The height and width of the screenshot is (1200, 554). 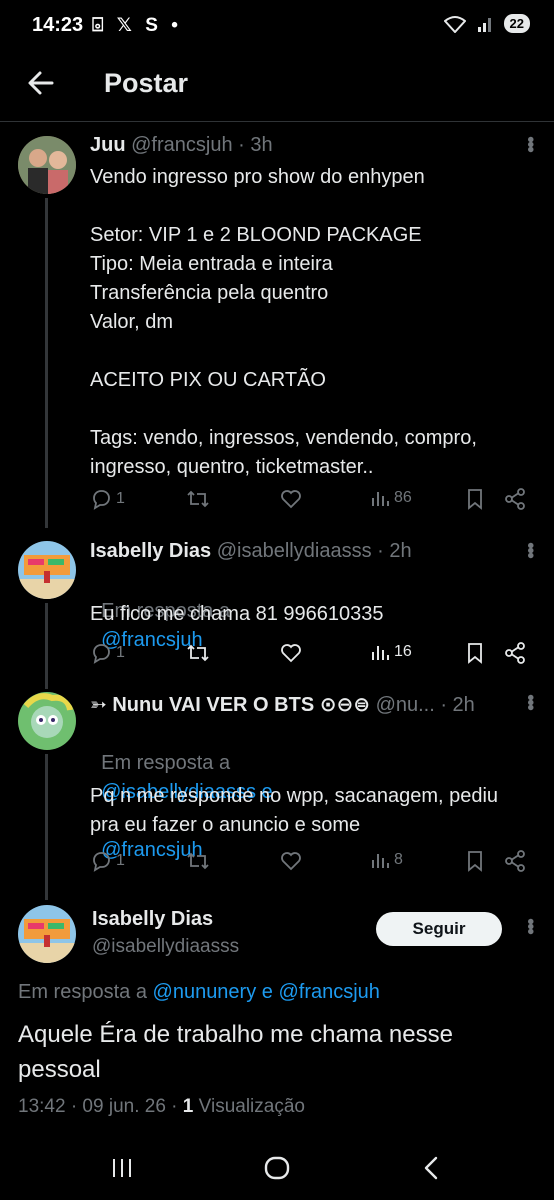 I want to click on main-author-name: Isabelly Dias, so click(x=152, y=919).